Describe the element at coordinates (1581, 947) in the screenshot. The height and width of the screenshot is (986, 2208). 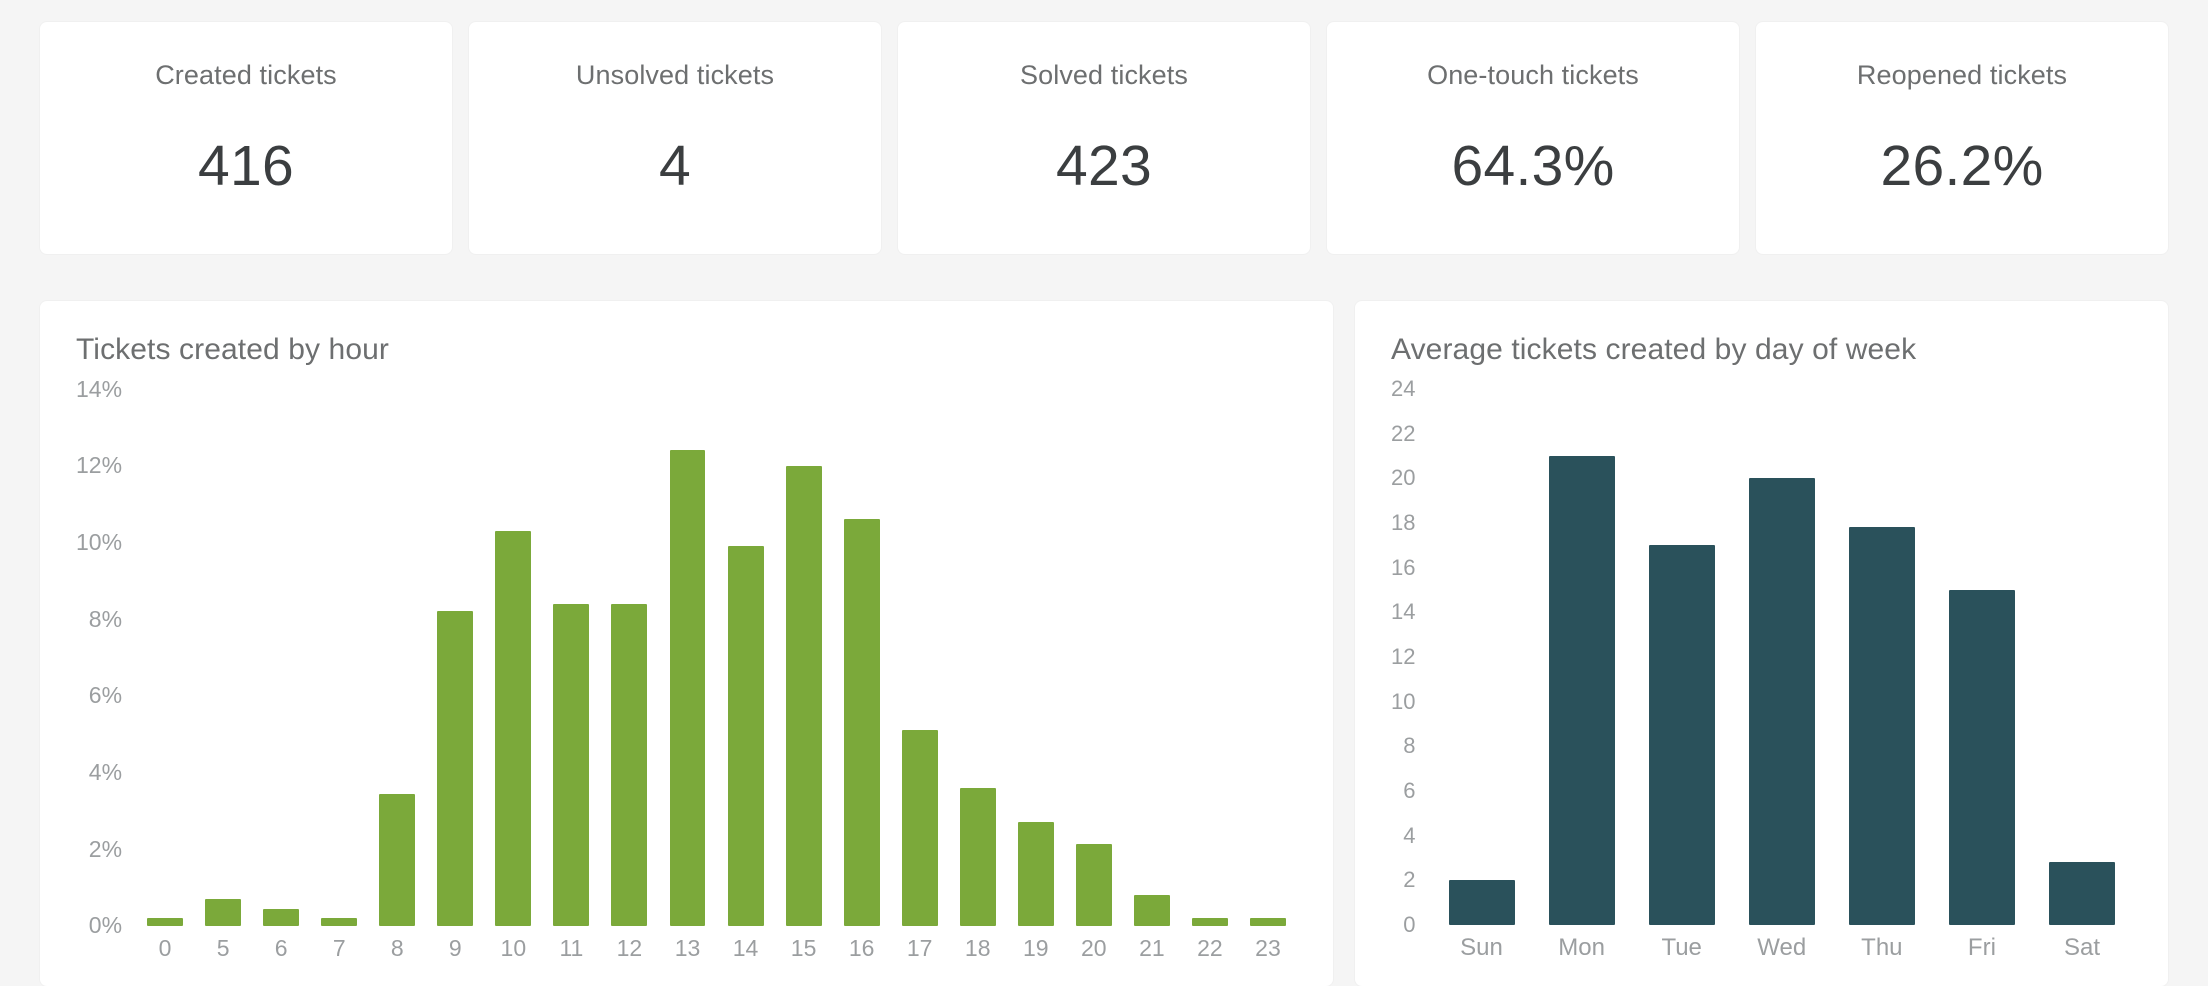
I see `x-axis-tick-label: Mon` at that location.